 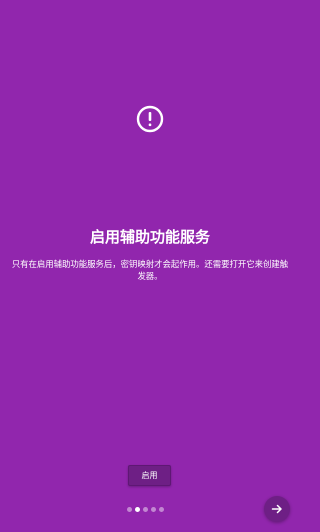 I want to click on arrow-right-icon, so click(x=276, y=509).